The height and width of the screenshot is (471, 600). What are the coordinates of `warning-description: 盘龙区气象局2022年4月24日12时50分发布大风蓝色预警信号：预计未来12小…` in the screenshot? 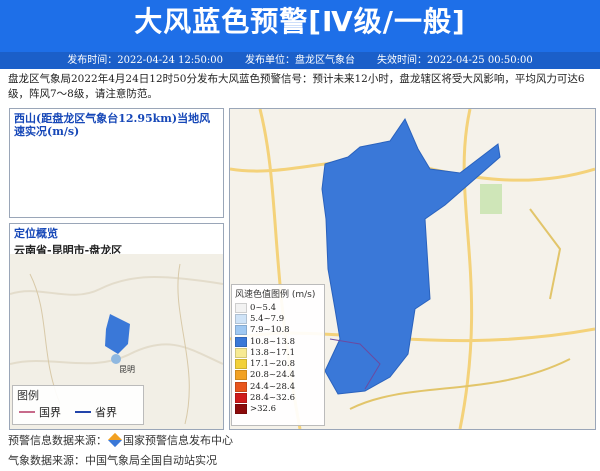 It's located at (296, 86).